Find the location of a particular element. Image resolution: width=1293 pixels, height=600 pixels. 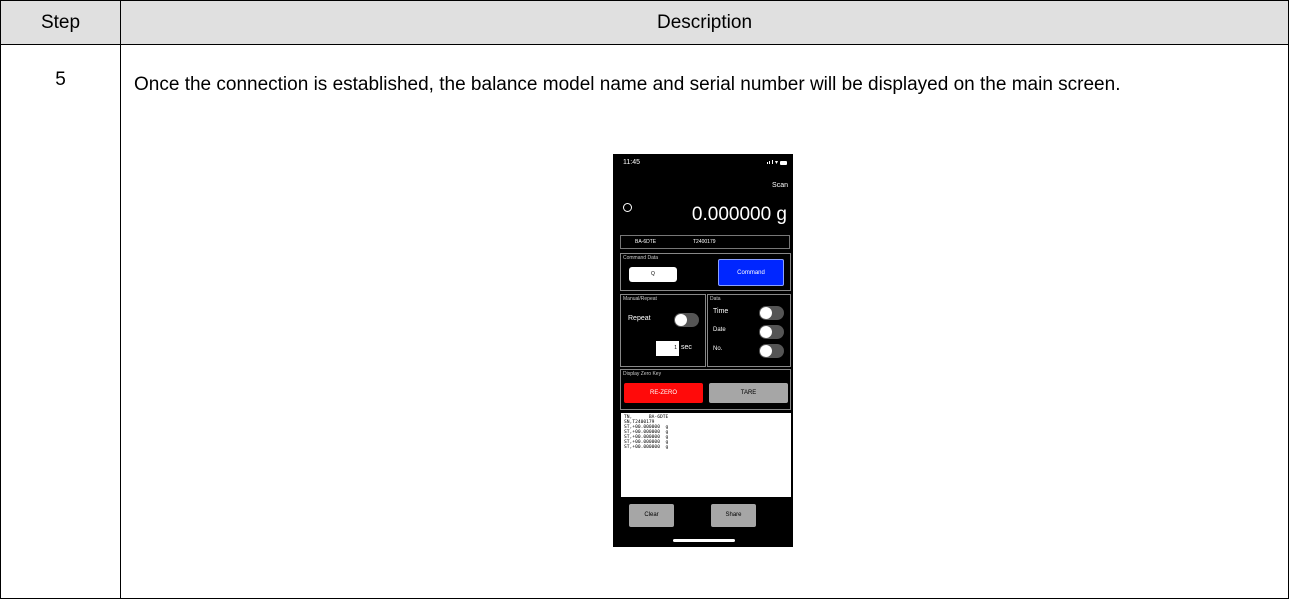

time-toggle is located at coordinates (771, 313).